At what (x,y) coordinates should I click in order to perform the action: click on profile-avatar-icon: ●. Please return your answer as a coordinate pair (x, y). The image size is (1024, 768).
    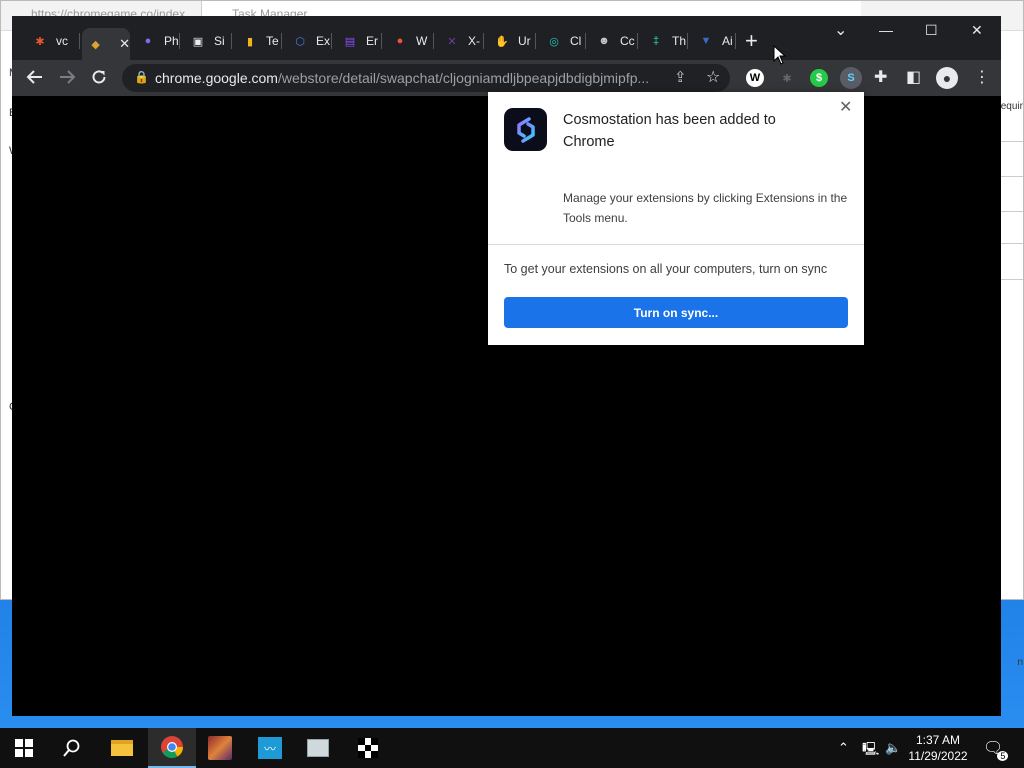
    Looking at the image, I should click on (947, 78).